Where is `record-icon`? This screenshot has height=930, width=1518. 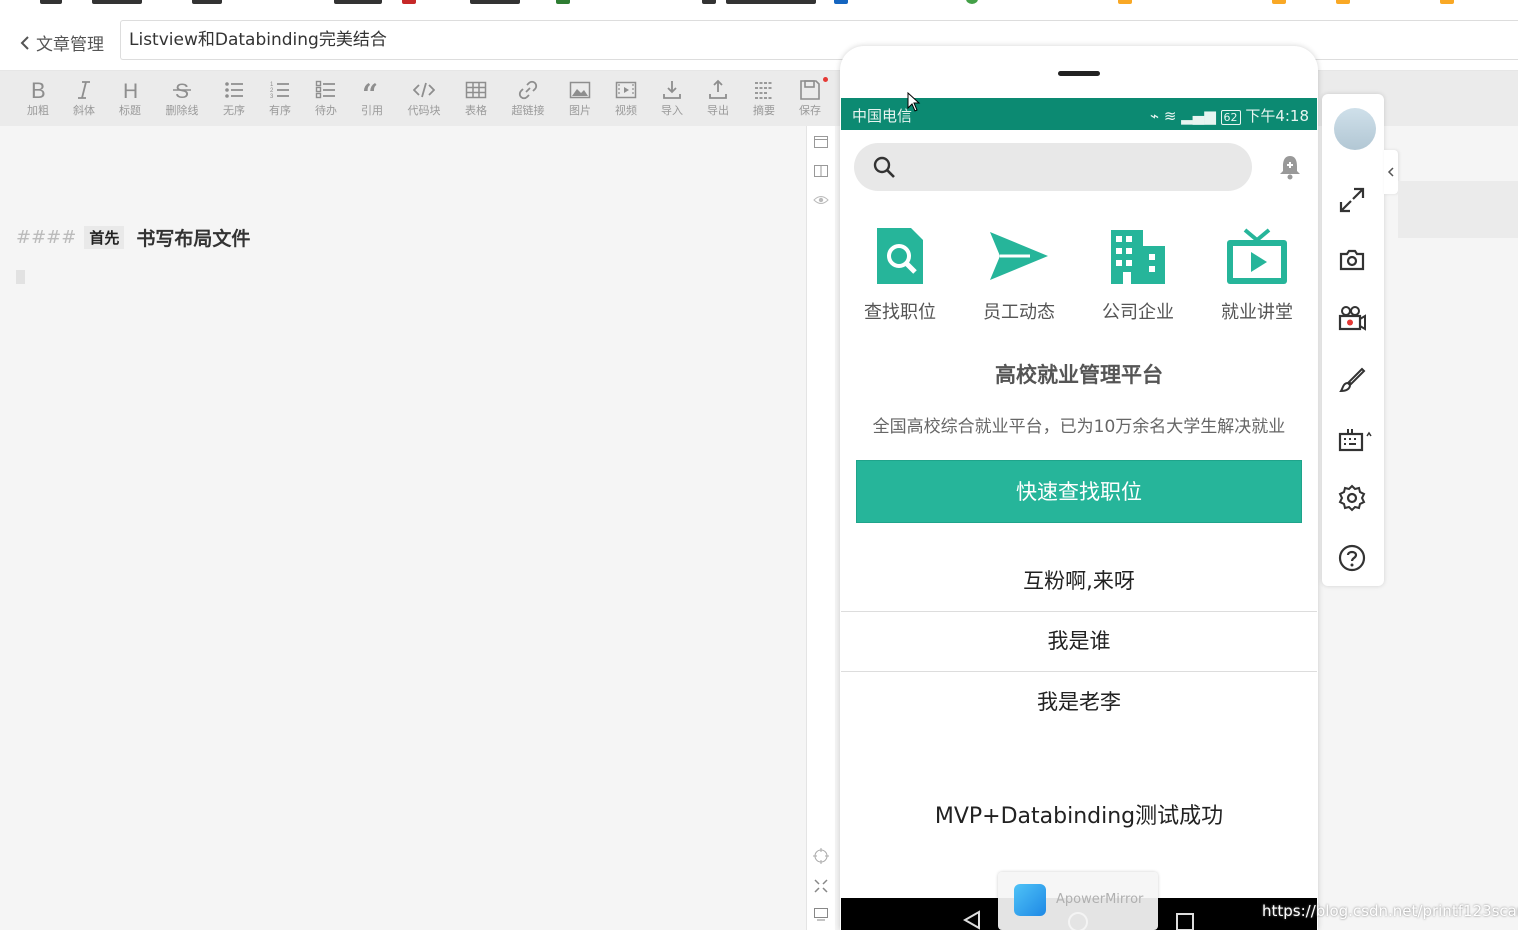
record-icon is located at coordinates (1352, 318).